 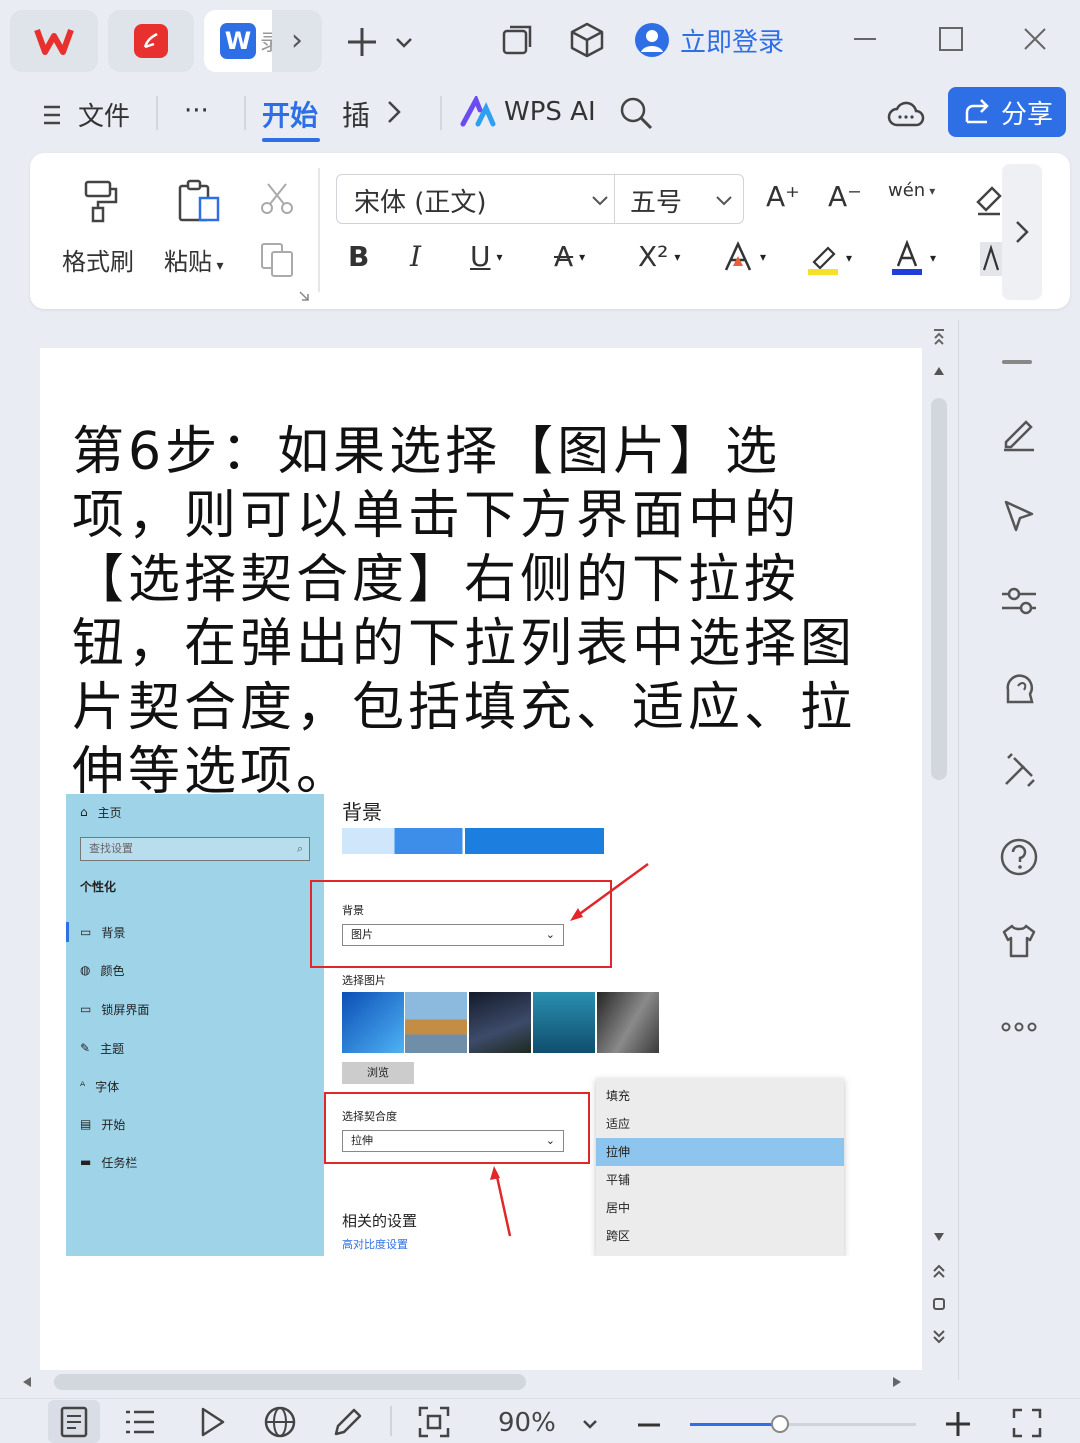 What do you see at coordinates (939, 371) in the screenshot?
I see `scroll-up-button` at bounding box center [939, 371].